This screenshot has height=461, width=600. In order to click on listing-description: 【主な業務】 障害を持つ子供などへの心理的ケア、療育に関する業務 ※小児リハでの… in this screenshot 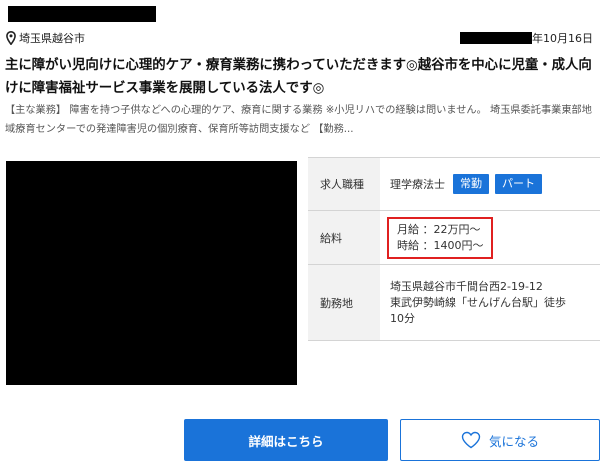, I will do `click(298, 120)`.